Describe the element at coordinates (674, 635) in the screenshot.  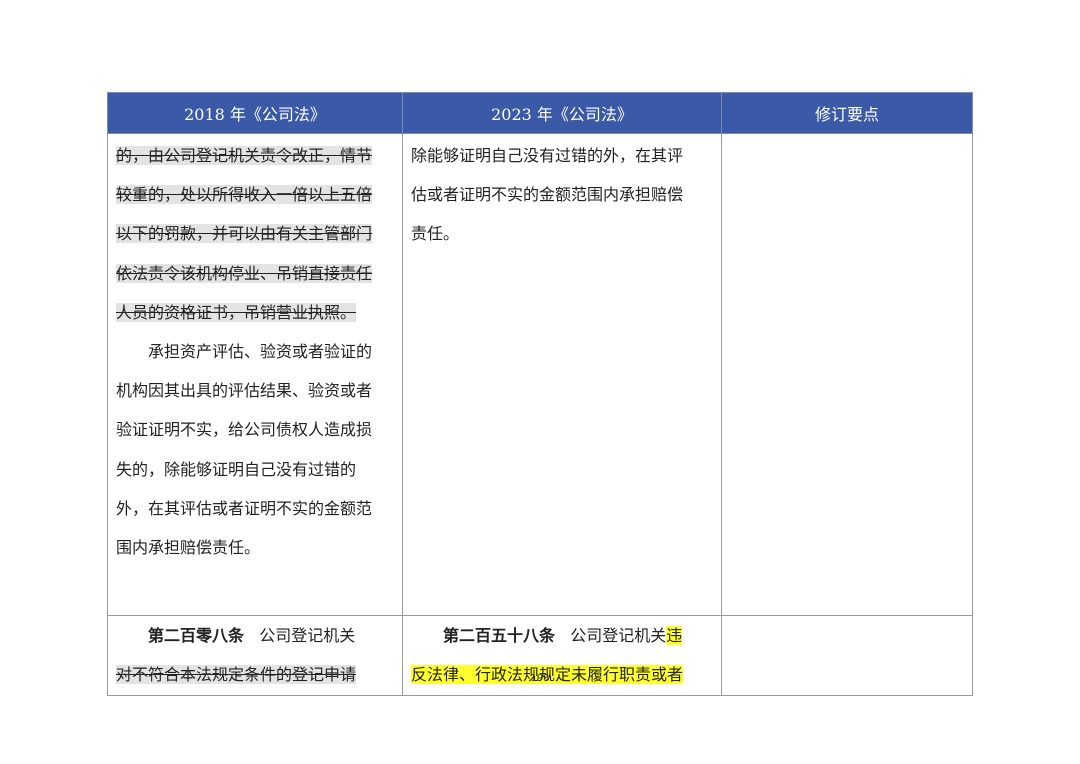
I see `added-text-highlight: 违` at that location.